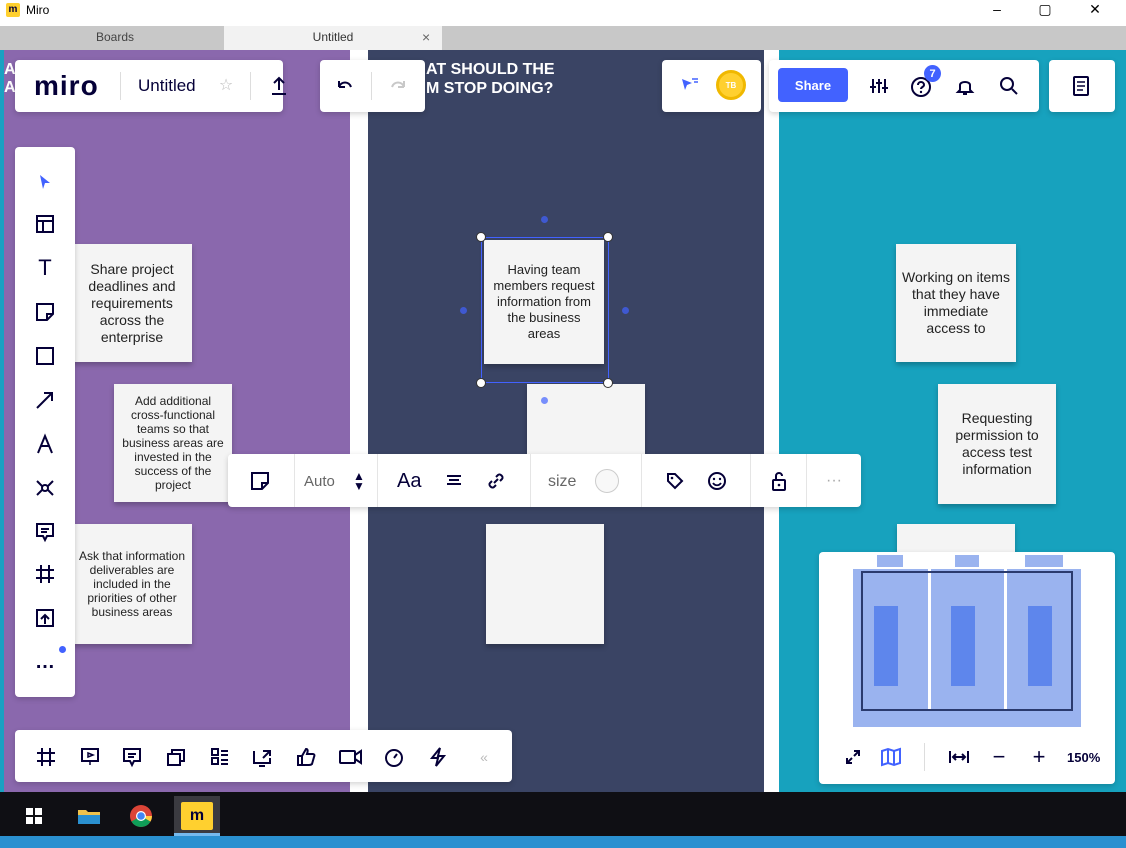  What do you see at coordinates (813, 85) in the screenshot?
I see `share-button: Share` at bounding box center [813, 85].